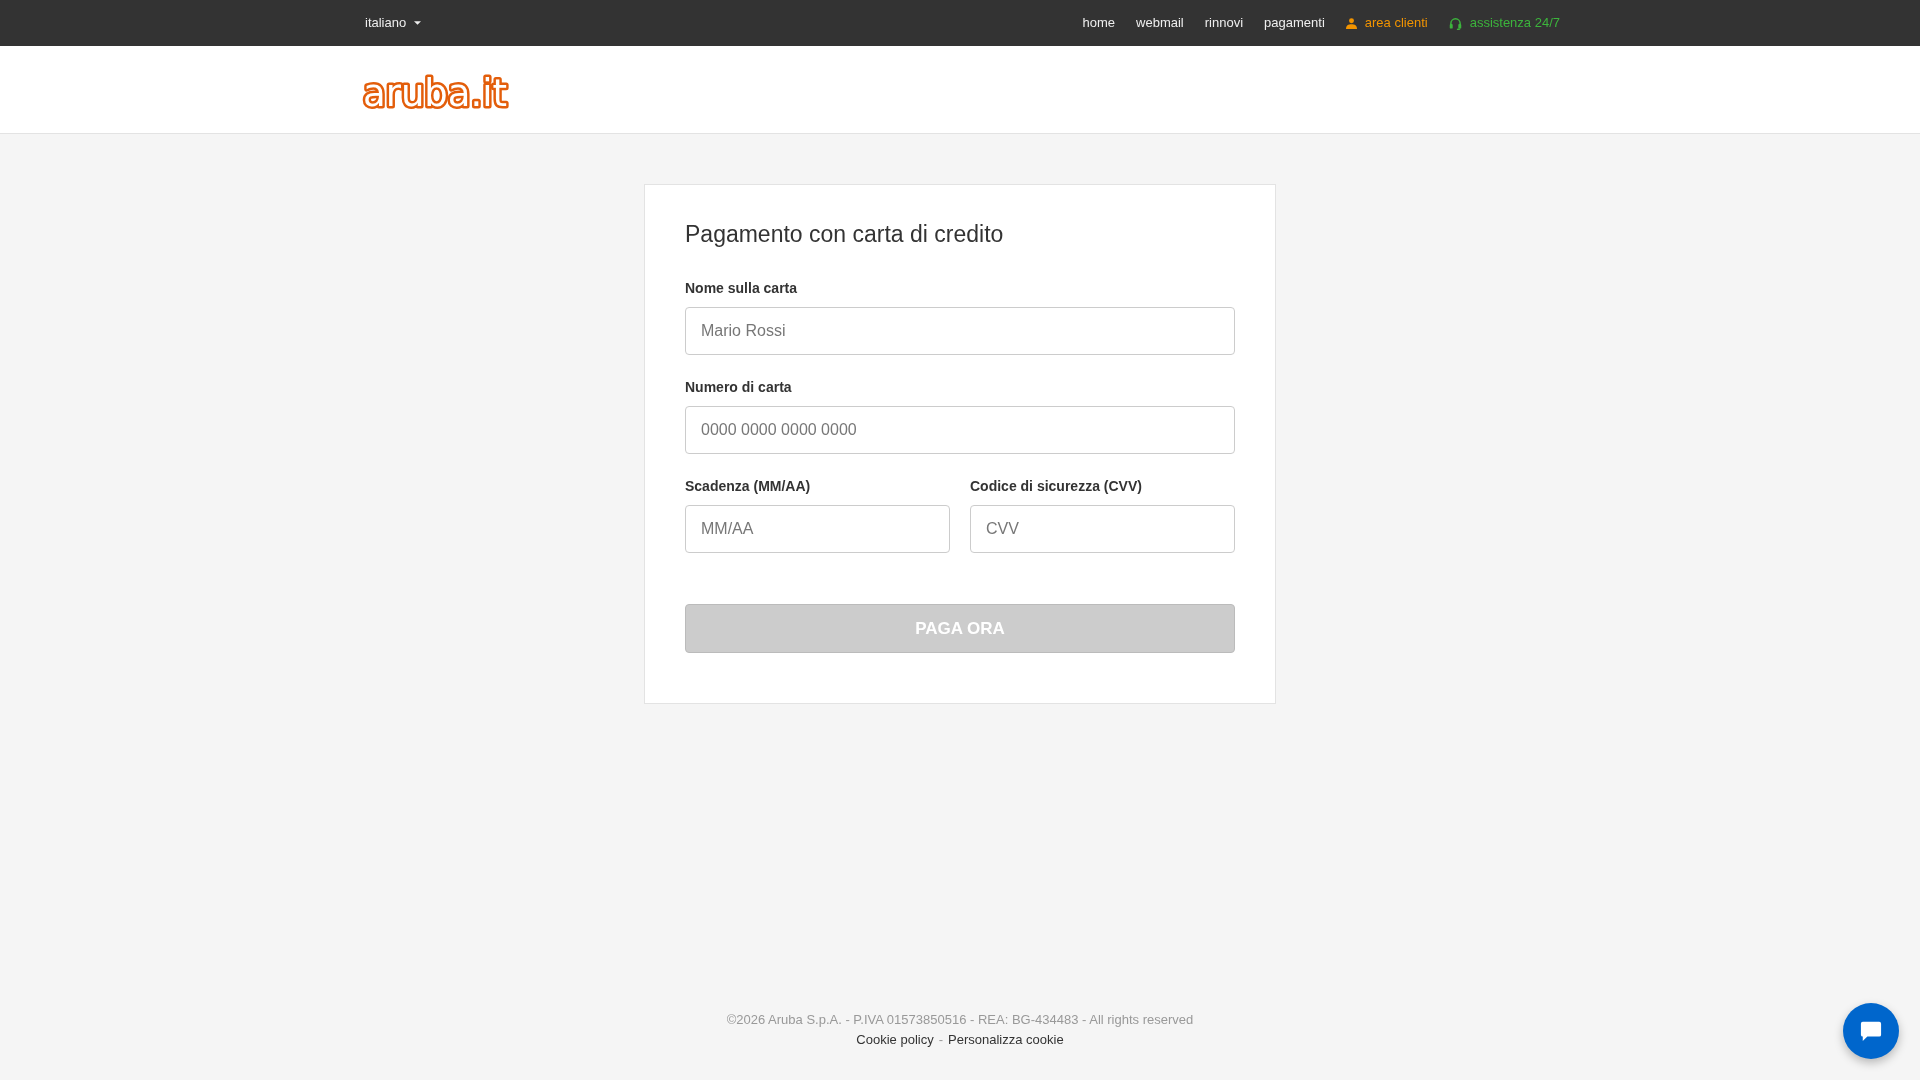 The height and width of the screenshot is (1080, 1920). Describe the element at coordinates (1224, 23) in the screenshot. I see `nav-link: rinnovi` at that location.